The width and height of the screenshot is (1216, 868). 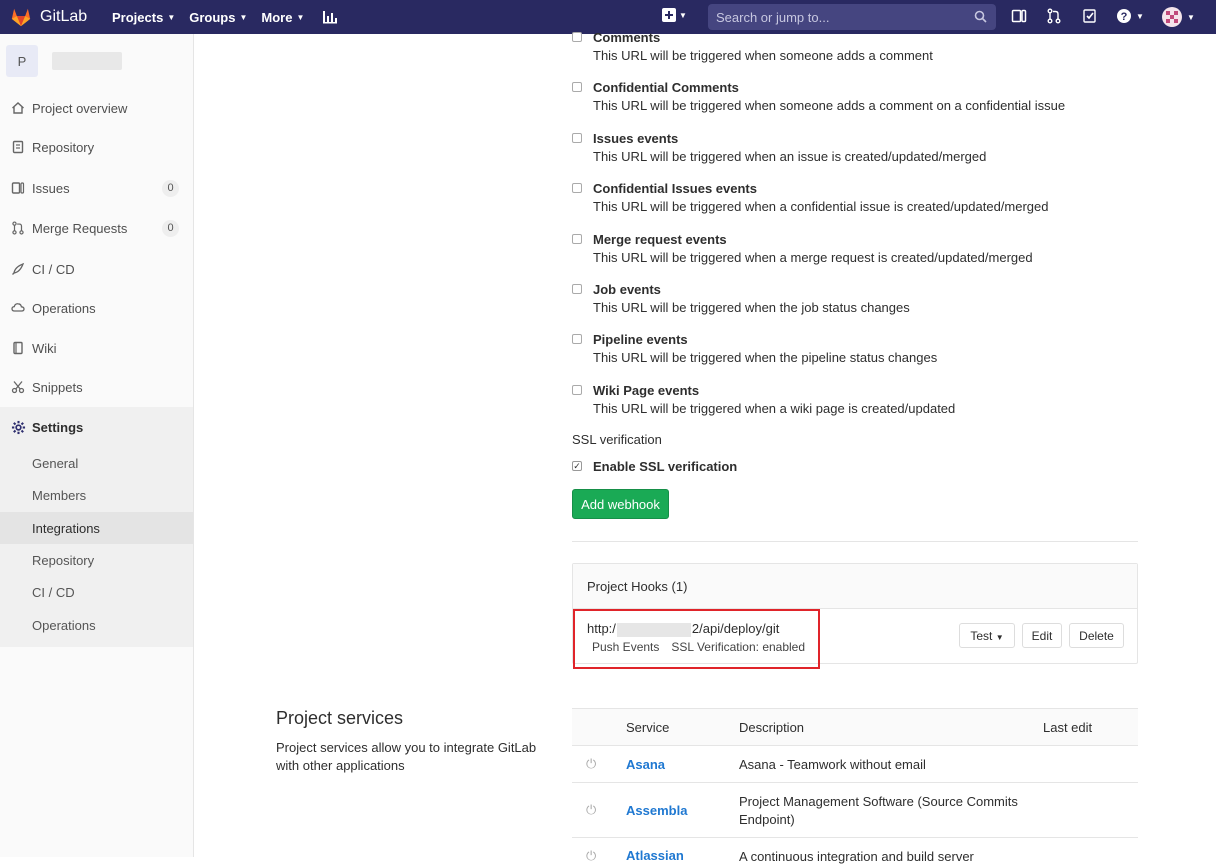 I want to click on sidebar-item-label: Settings, so click(x=58, y=427).